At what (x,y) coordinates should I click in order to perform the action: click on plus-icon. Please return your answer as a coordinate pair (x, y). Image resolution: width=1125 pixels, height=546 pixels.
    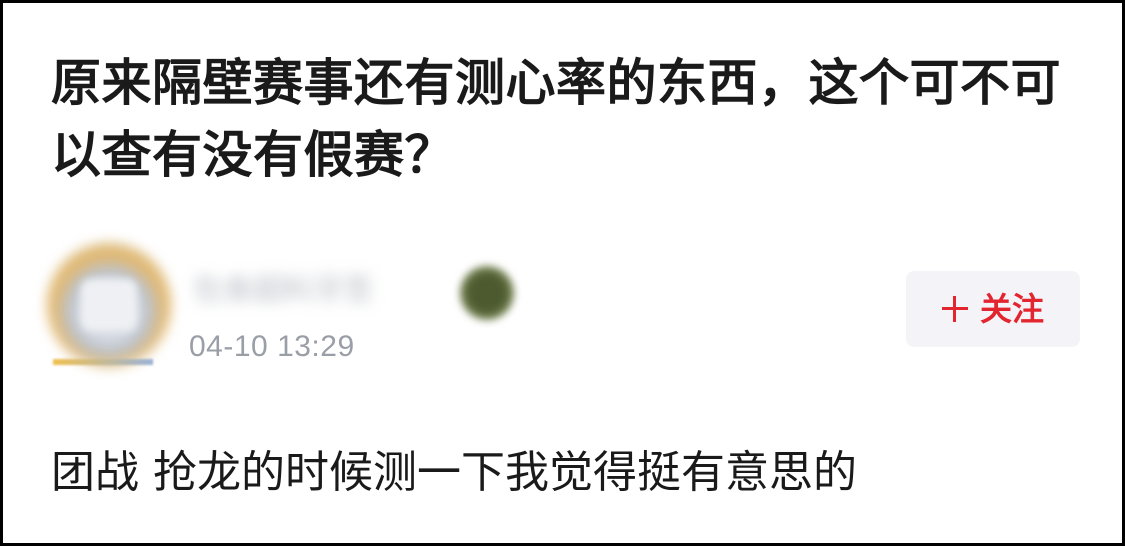
    Looking at the image, I should click on (954, 309).